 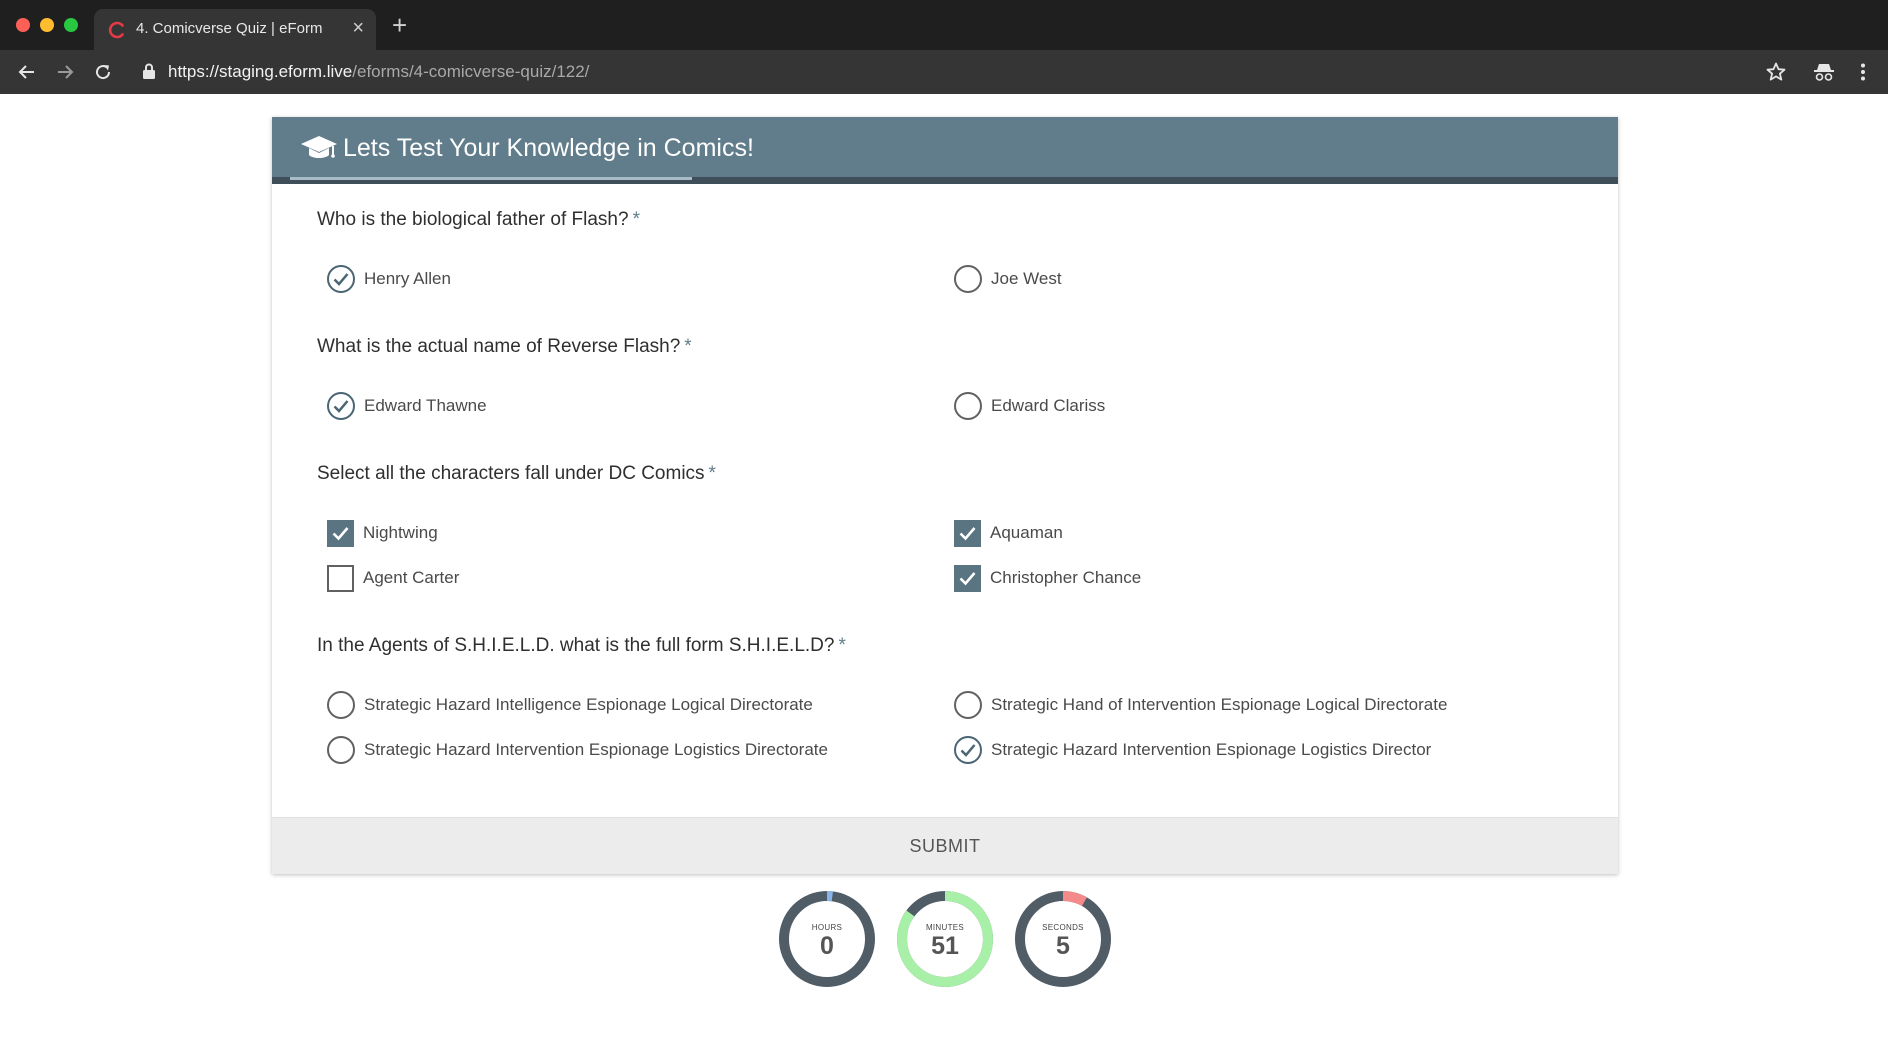 What do you see at coordinates (400, 532) in the screenshot?
I see `option-label: Nightwing` at bounding box center [400, 532].